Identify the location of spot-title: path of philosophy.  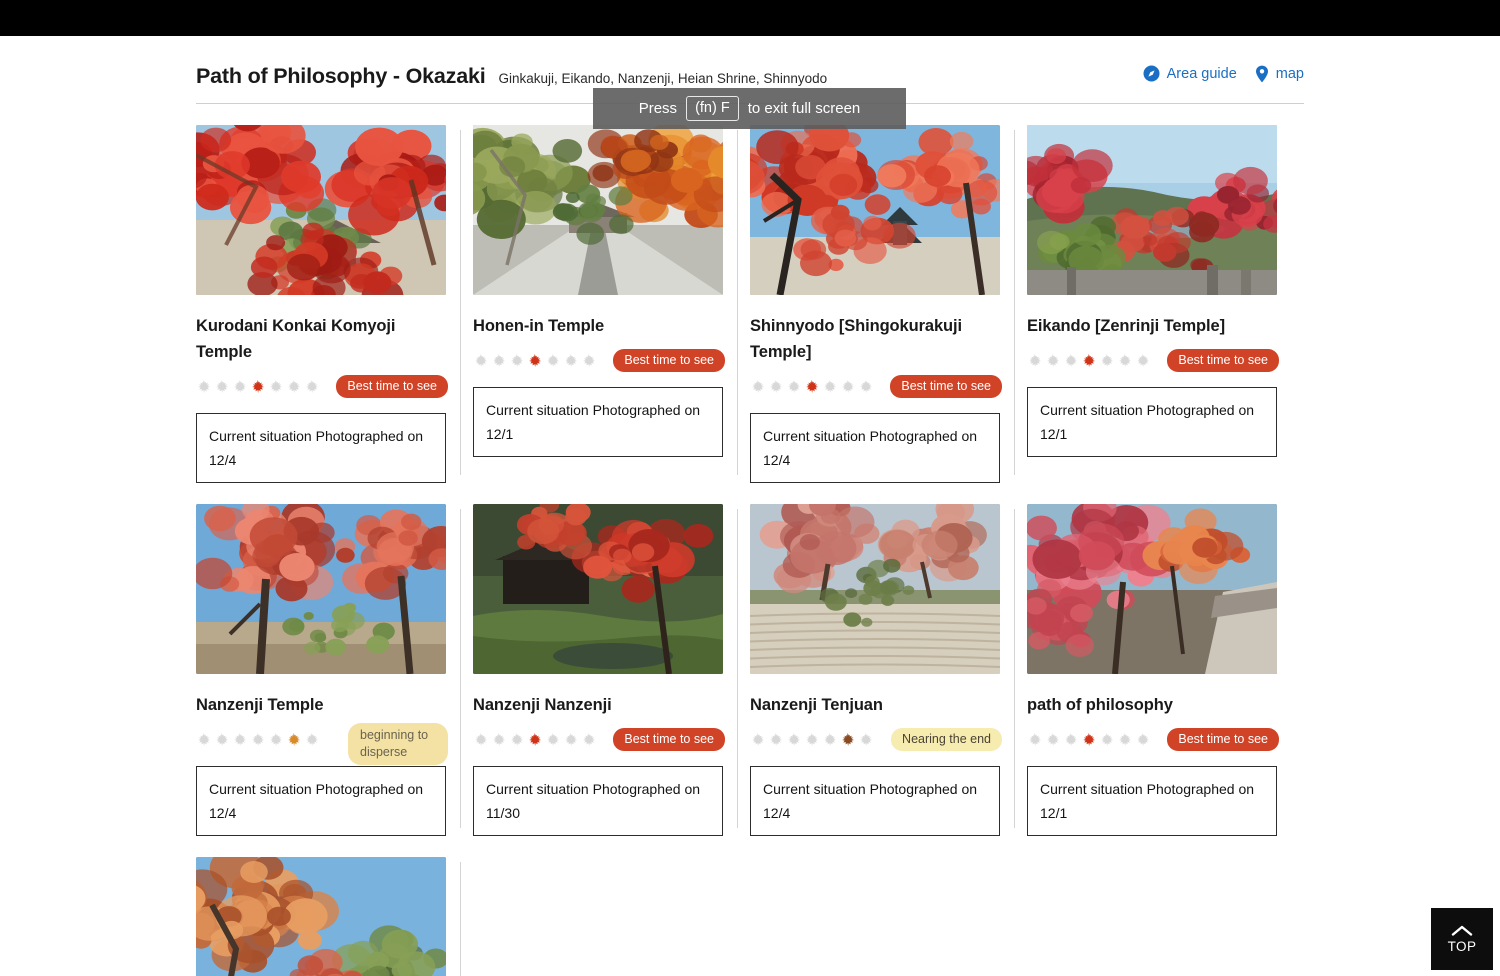
(1153, 705).